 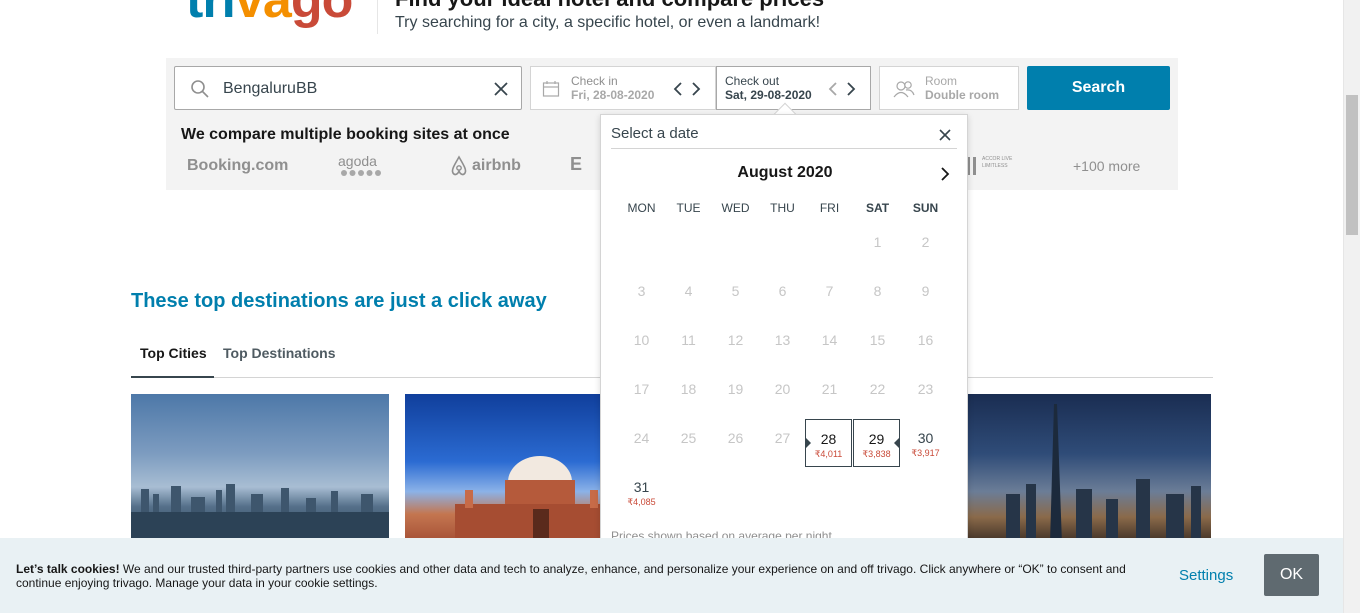 I want to click on room-value: Double room, so click(x=962, y=95).